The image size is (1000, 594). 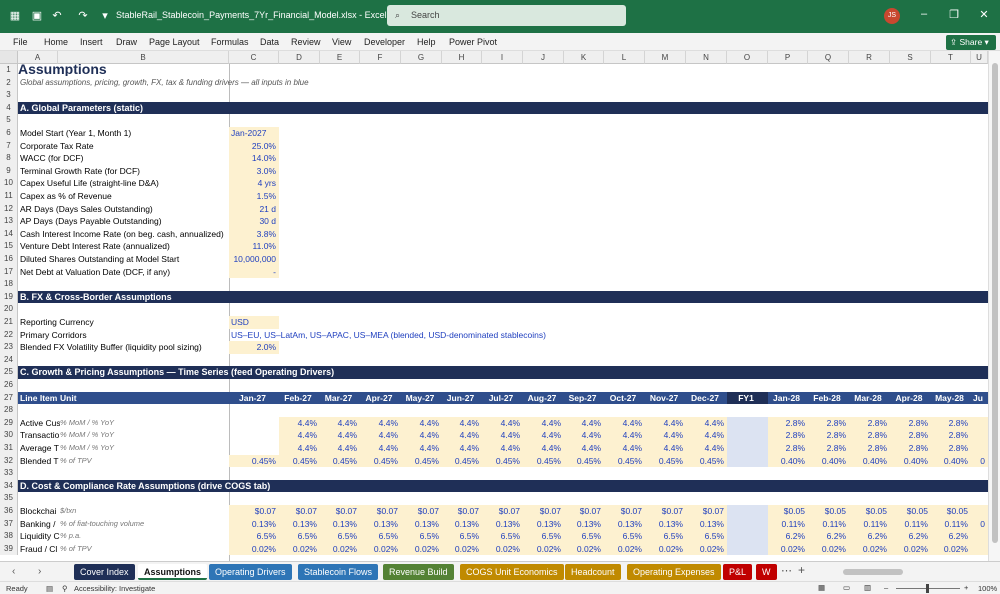 I want to click on parameter-value: 2.0%, so click(x=254, y=347).